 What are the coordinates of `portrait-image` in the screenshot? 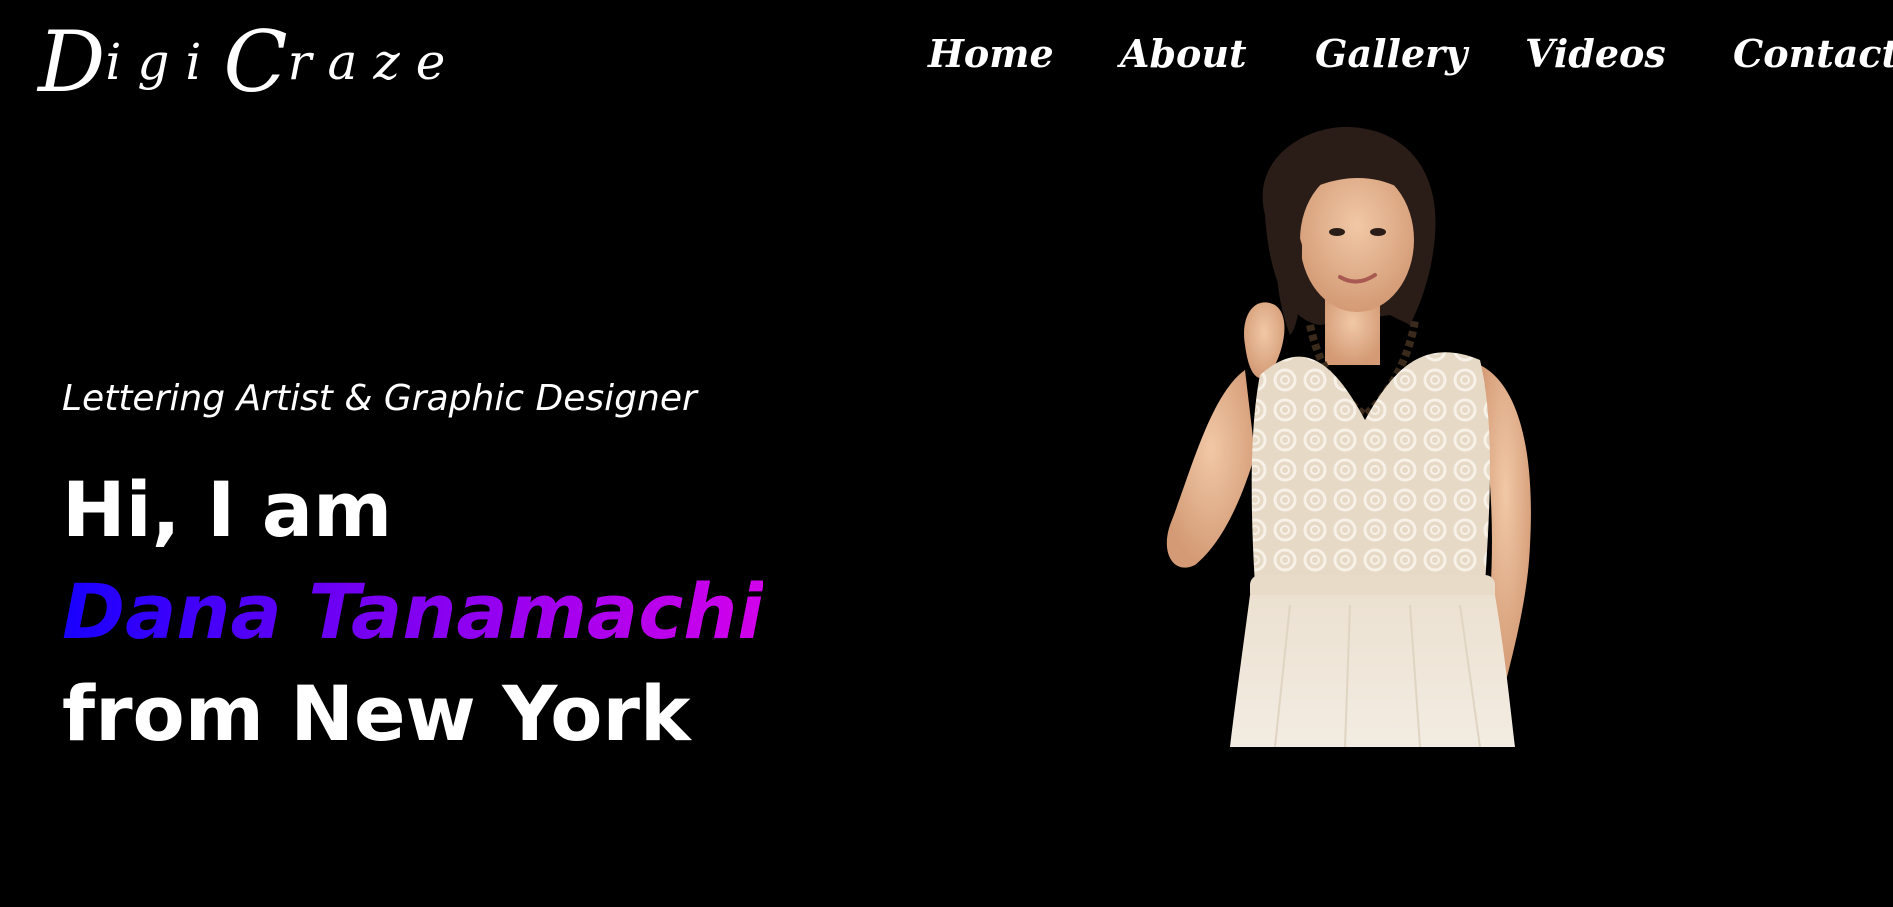 It's located at (1348, 436).